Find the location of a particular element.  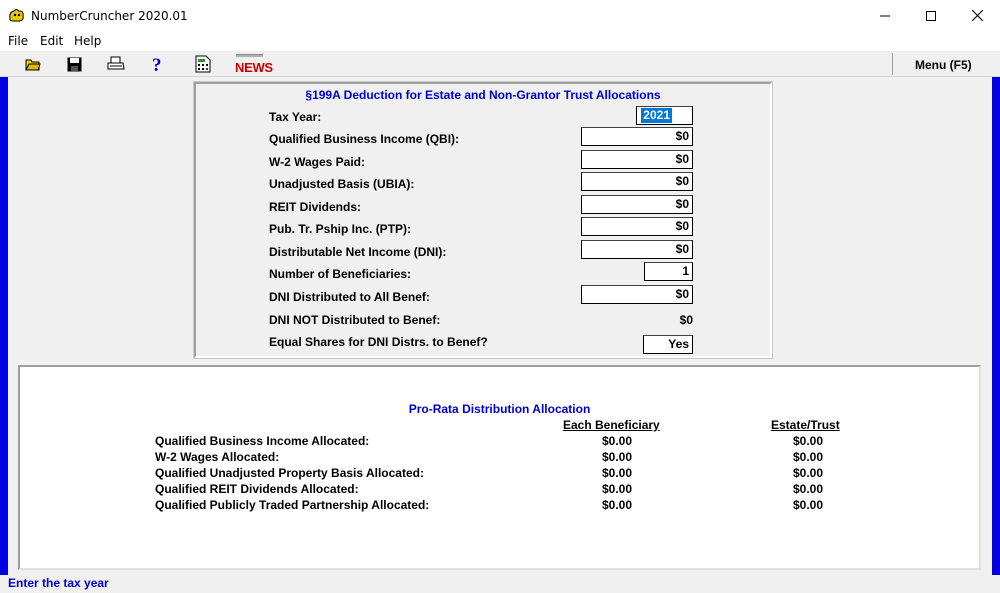

news-button: NEWS is located at coordinates (253, 64).